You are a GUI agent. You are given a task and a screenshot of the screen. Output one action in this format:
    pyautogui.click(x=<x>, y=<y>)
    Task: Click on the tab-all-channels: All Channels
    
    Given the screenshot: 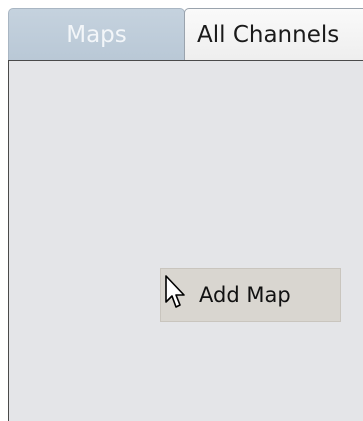 What is the action you would take?
    pyautogui.click(x=273, y=34)
    